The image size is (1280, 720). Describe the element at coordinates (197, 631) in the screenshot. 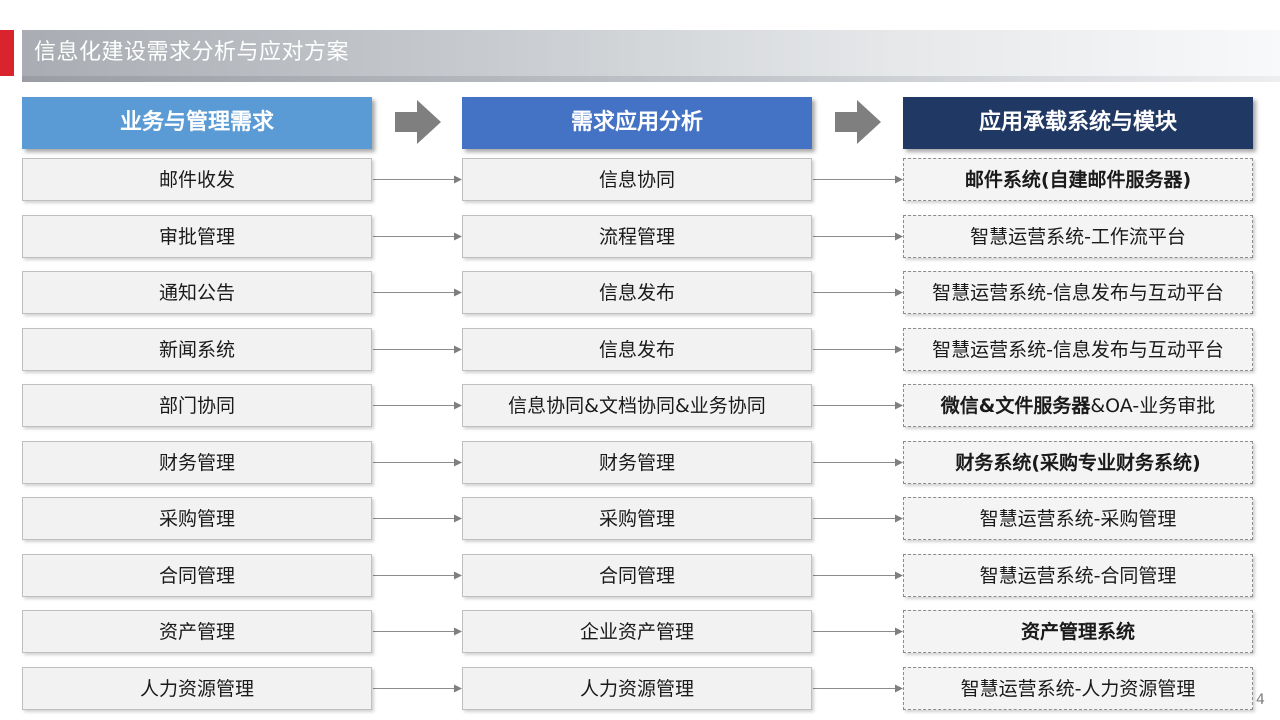

I see `business-need-cell: 资产管理` at that location.